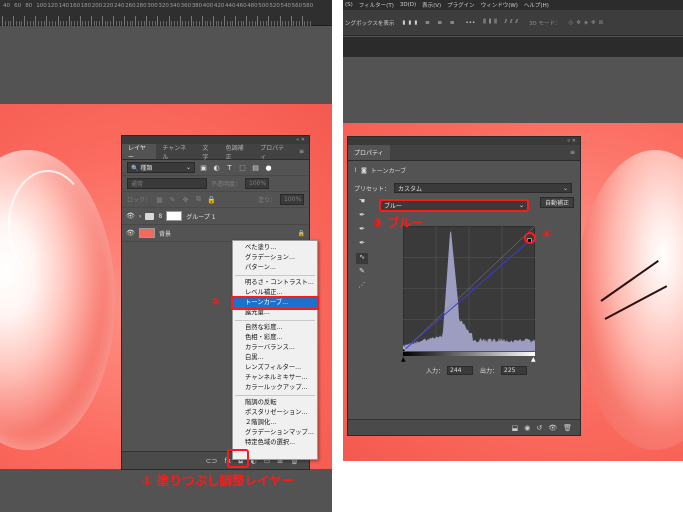 This screenshot has width=683, height=512. What do you see at coordinates (275, 403) in the screenshot?
I see `menu-item: 階調の反転` at bounding box center [275, 403].